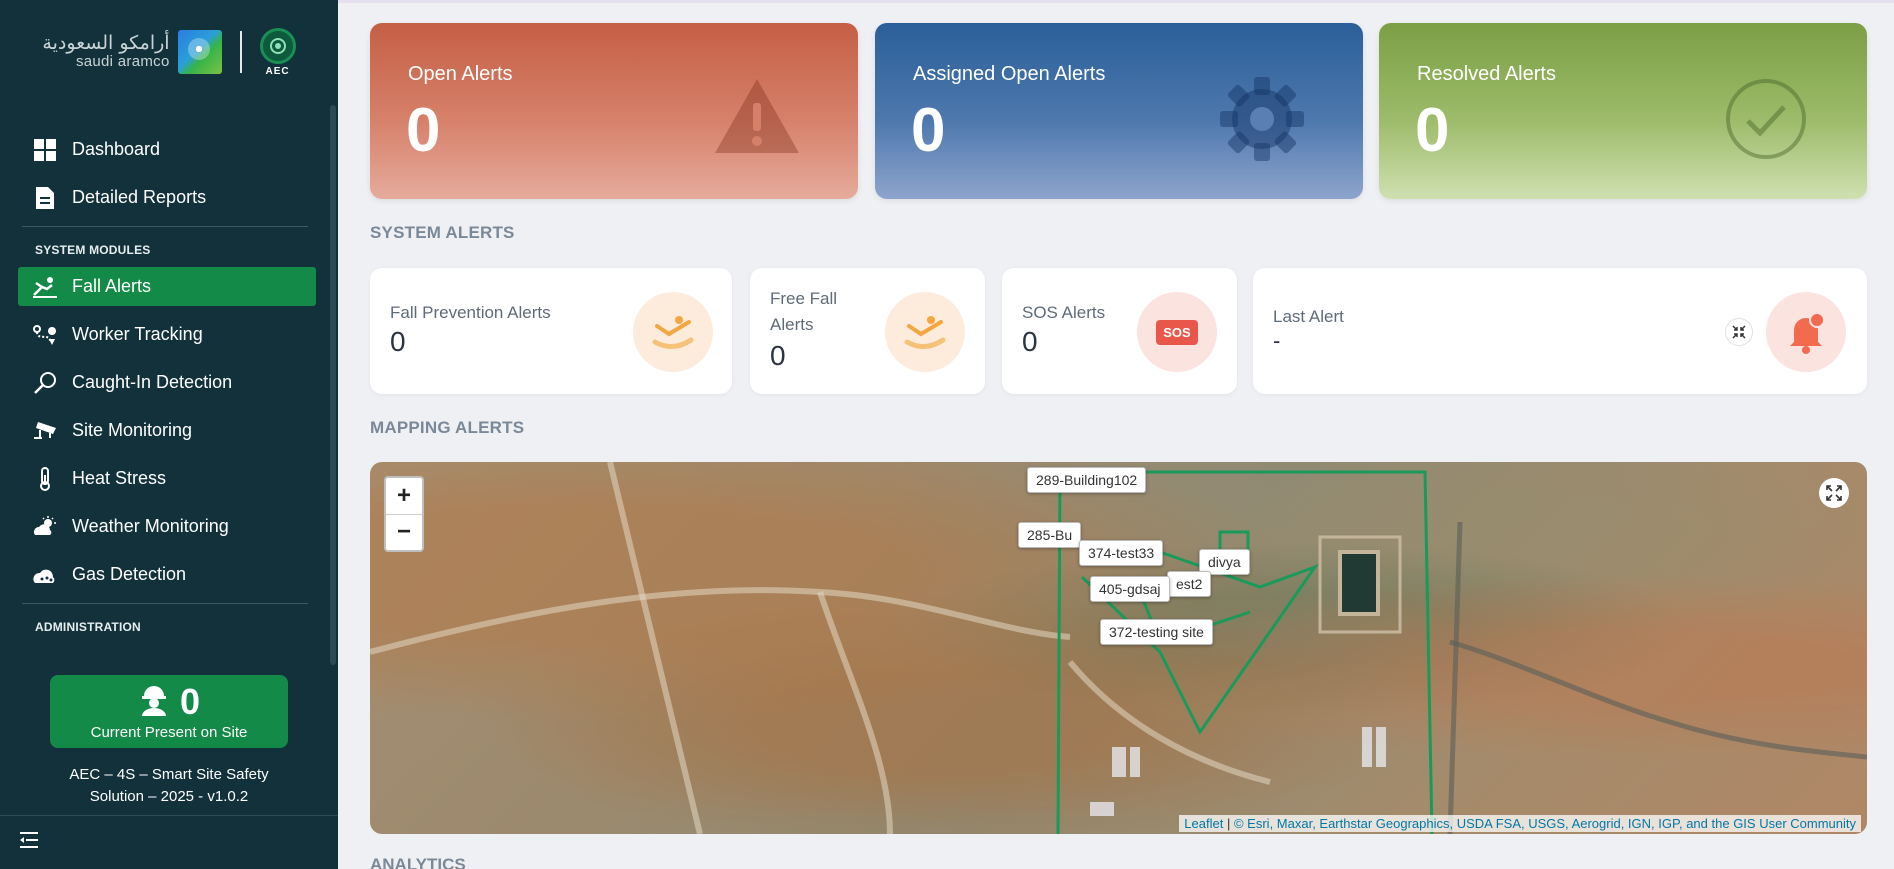 This screenshot has width=1894, height=869. Describe the element at coordinates (116, 149) in the screenshot. I see `nav-label: Dashboard` at that location.